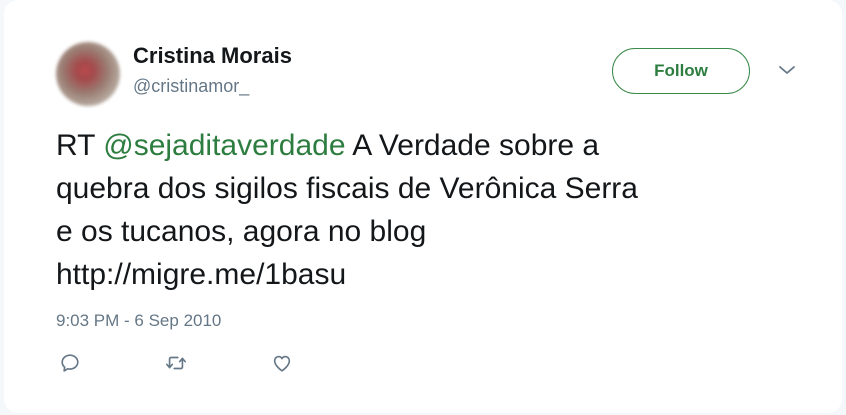  I want to click on tweet-rt-prefix: RT, so click(80, 145).